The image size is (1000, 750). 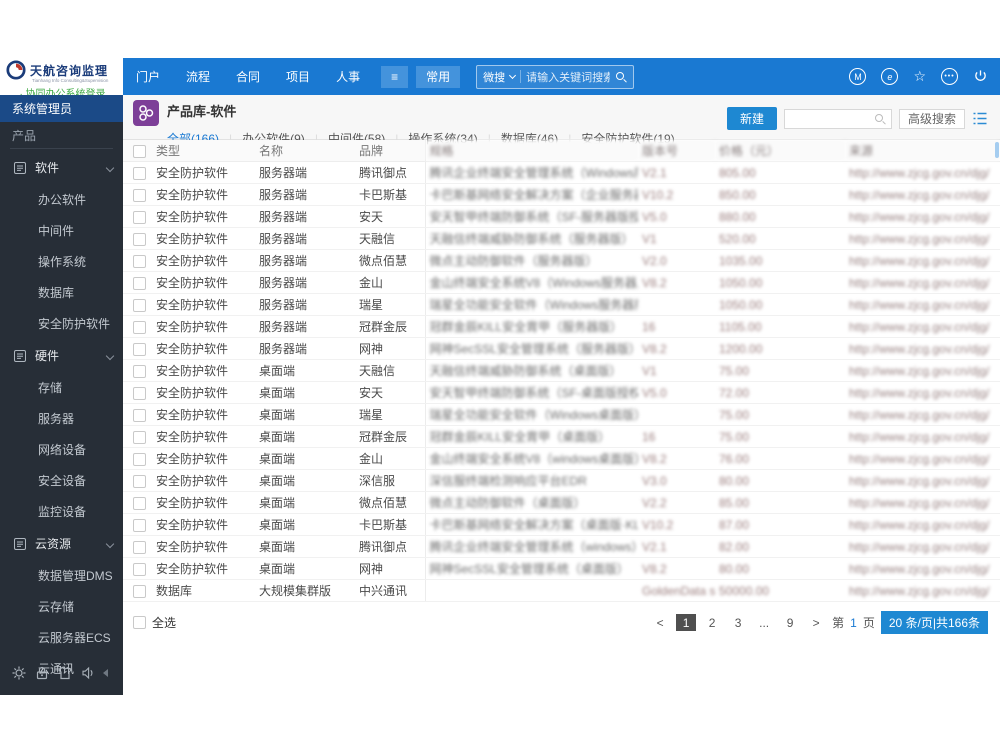 I want to click on nav-item: 门户, so click(x=148, y=76).